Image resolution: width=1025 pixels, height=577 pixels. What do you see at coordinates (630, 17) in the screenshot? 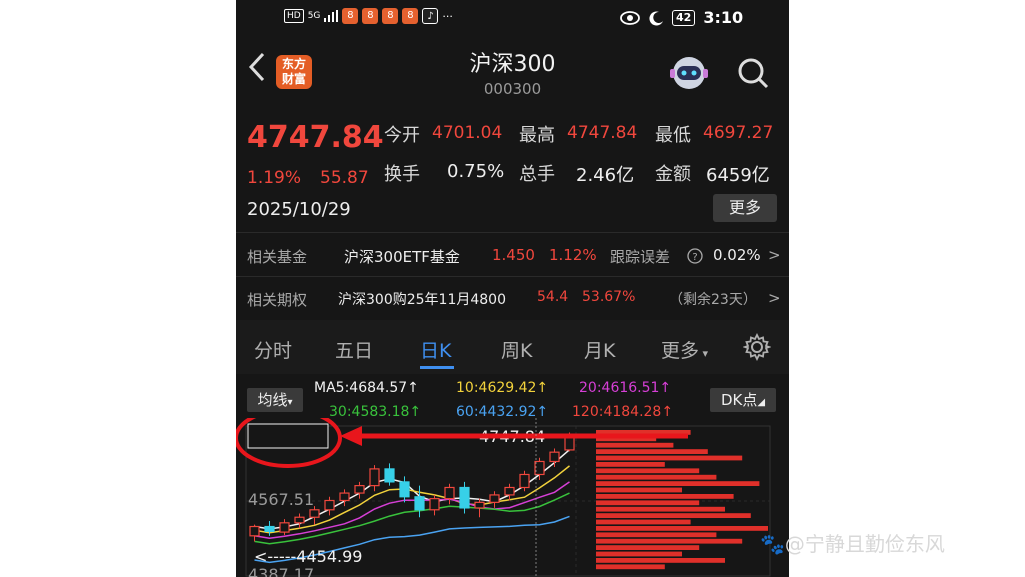
I see `eye-icon` at bounding box center [630, 17].